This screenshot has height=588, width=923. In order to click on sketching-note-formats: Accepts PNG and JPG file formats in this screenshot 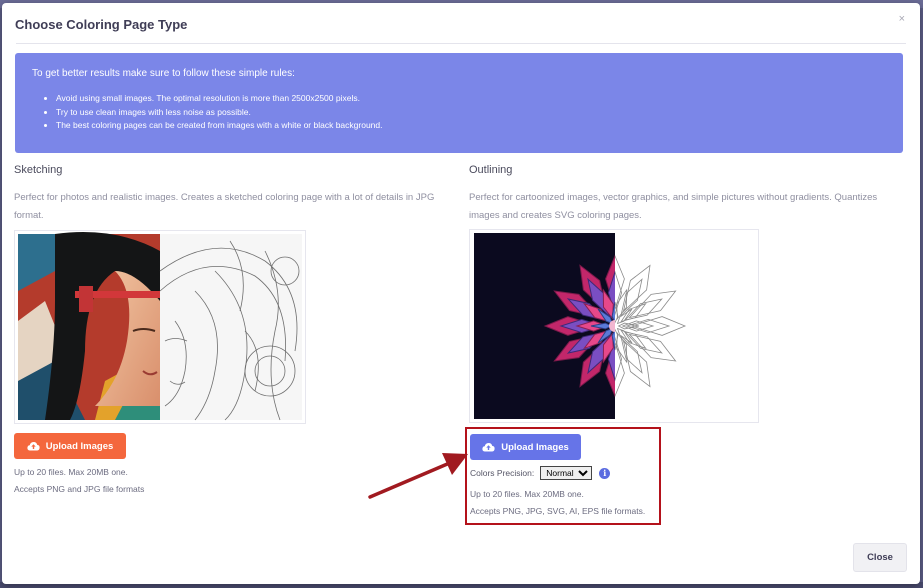, I will do `click(79, 488)`.